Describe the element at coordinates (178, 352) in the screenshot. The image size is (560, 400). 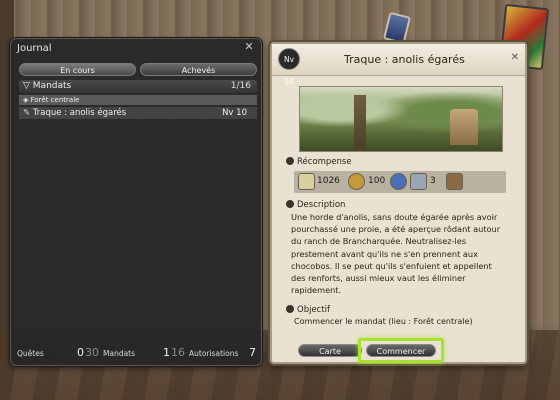
I see `mandats-max: 16` at that location.